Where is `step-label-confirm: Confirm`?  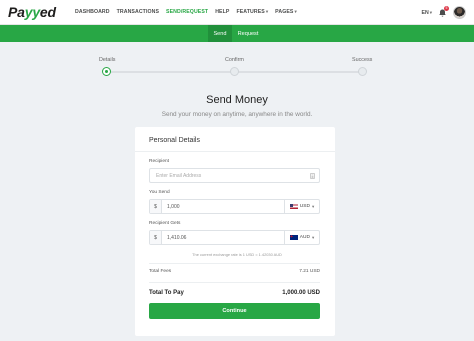
step-label-confirm: Confirm is located at coordinates (234, 60).